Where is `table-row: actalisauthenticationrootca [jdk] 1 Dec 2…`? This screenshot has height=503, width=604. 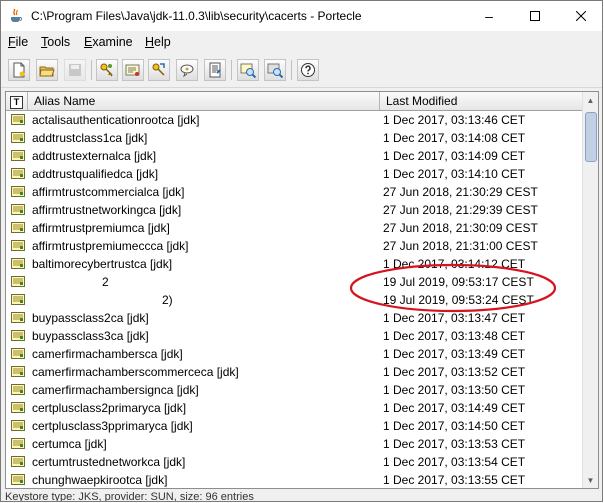
table-row: actalisauthenticationrootca [jdk] 1 Dec 2… is located at coordinates (295, 120).